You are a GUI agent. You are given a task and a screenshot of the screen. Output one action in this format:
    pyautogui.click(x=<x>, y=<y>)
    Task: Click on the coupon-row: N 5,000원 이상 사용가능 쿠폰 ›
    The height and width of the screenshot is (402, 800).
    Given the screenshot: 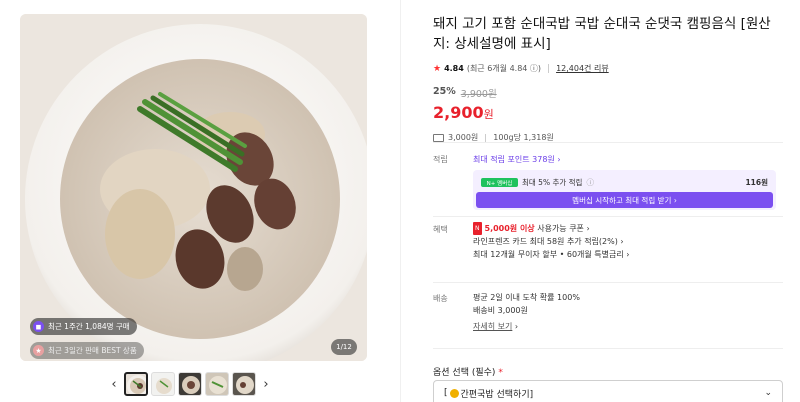 What is the action you would take?
    pyautogui.click(x=551, y=228)
    